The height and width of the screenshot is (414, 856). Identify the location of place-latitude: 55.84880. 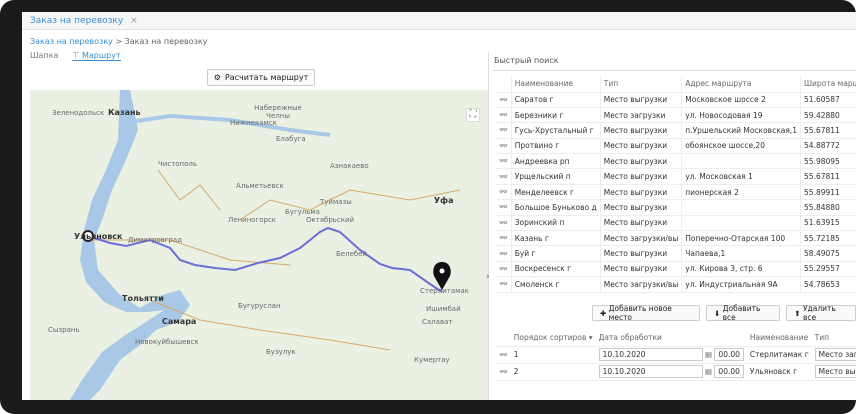
(828, 207).